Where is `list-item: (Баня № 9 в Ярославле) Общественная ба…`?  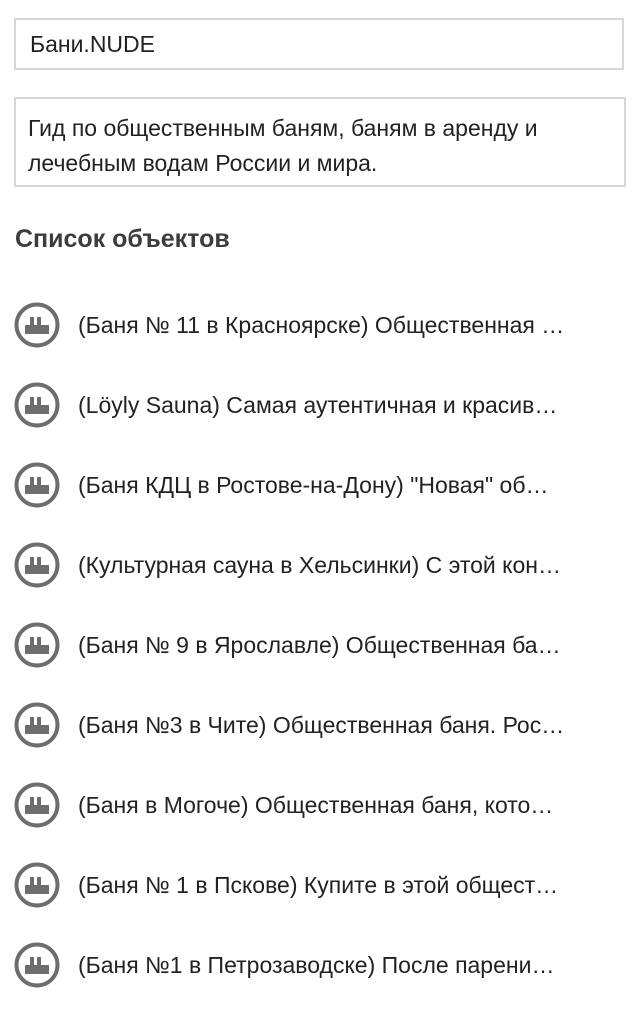 list-item: (Баня № 9 в Ярославле) Общественная ба… is located at coordinates (321, 645).